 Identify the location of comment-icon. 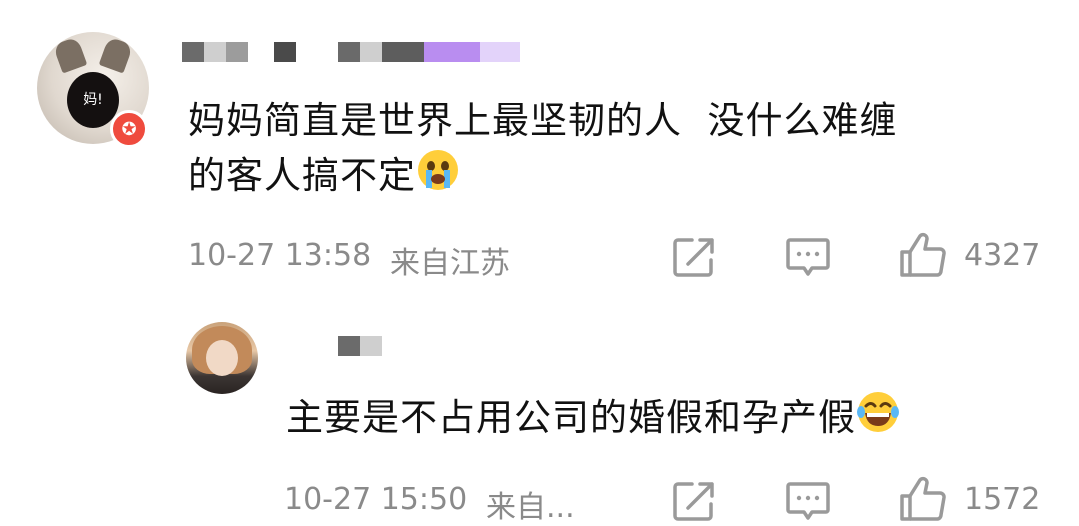
(808, 259).